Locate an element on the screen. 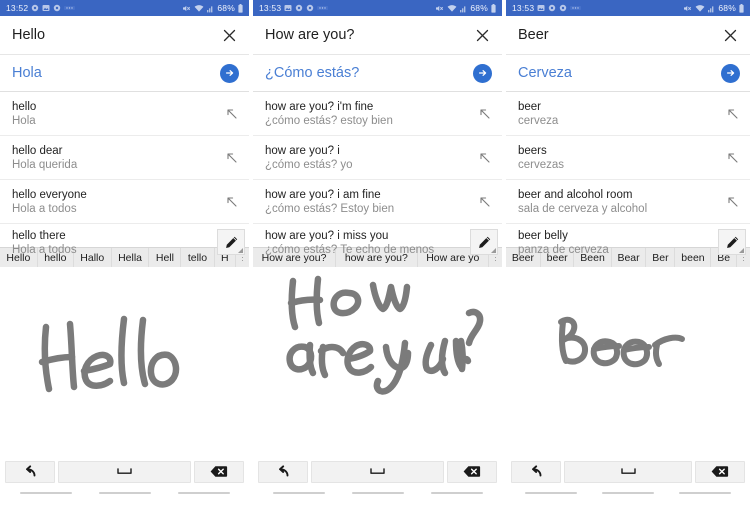 The width and height of the screenshot is (750, 505). translation-text: Hola is located at coordinates (27, 73).